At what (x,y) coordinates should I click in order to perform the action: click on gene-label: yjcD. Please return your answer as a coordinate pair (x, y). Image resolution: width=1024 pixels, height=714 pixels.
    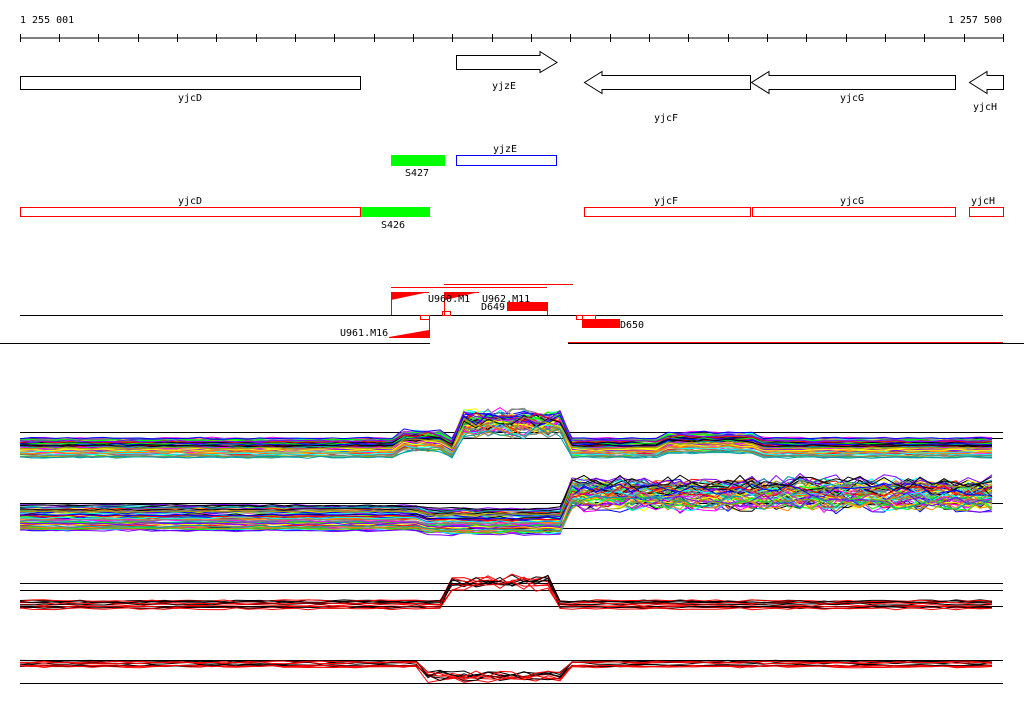
    Looking at the image, I should click on (190, 98).